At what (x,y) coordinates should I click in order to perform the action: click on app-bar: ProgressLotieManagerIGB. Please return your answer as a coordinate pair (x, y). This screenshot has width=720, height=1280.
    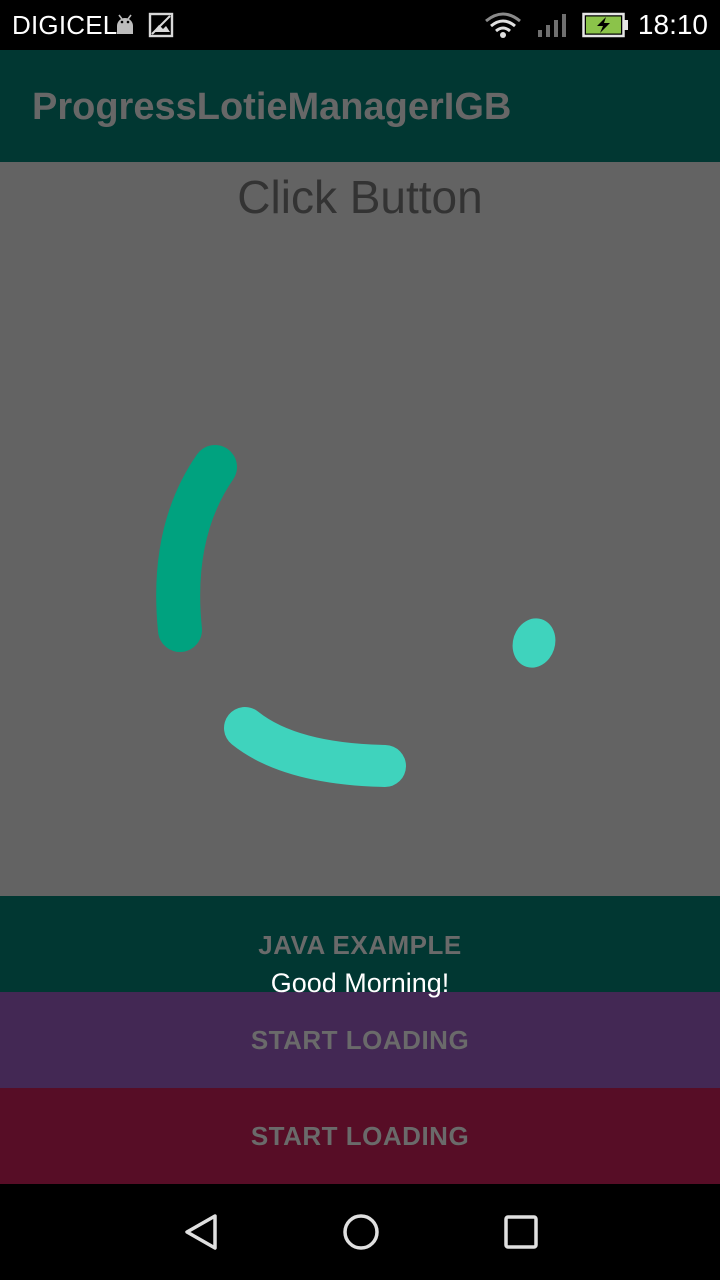
    Looking at the image, I should click on (360, 106).